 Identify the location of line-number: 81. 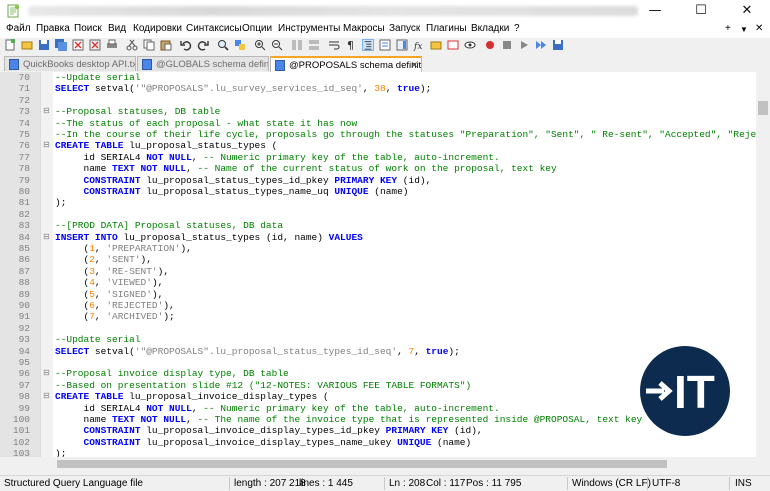
(24, 203).